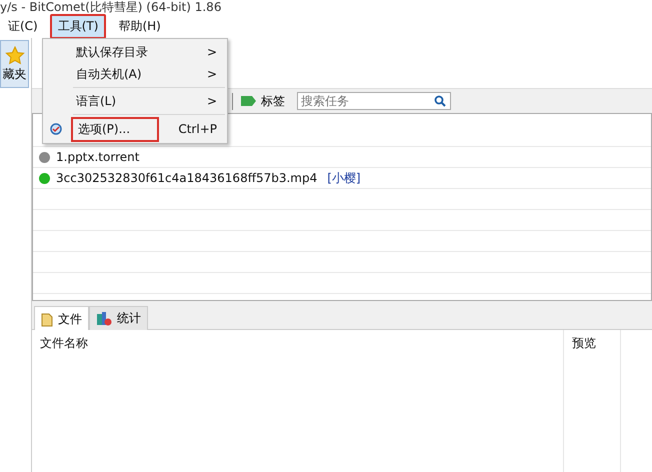 The height and width of the screenshot is (472, 652). I want to click on menu-item: 证(C), so click(23, 26).